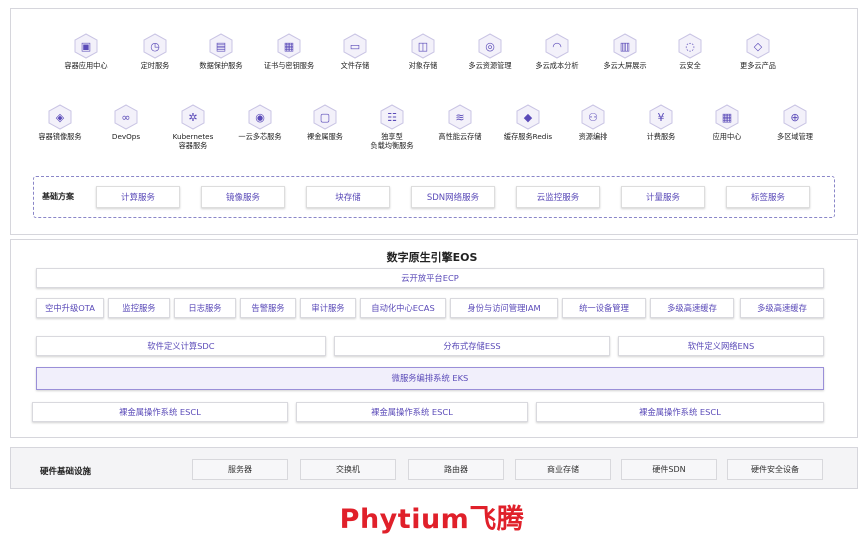 Image resolution: width=864 pixels, height=539 pixels. I want to click on service-container-image: ◈ 容器镜像服务, so click(60, 122).